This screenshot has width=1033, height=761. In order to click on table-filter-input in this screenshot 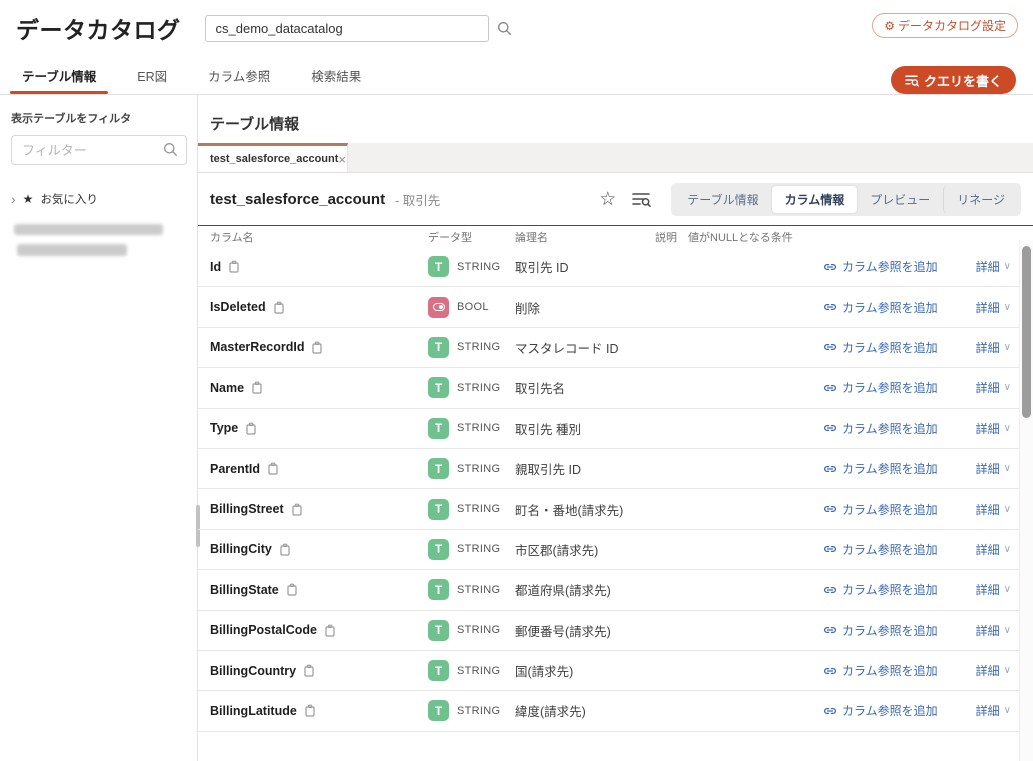, I will do `click(99, 150)`.